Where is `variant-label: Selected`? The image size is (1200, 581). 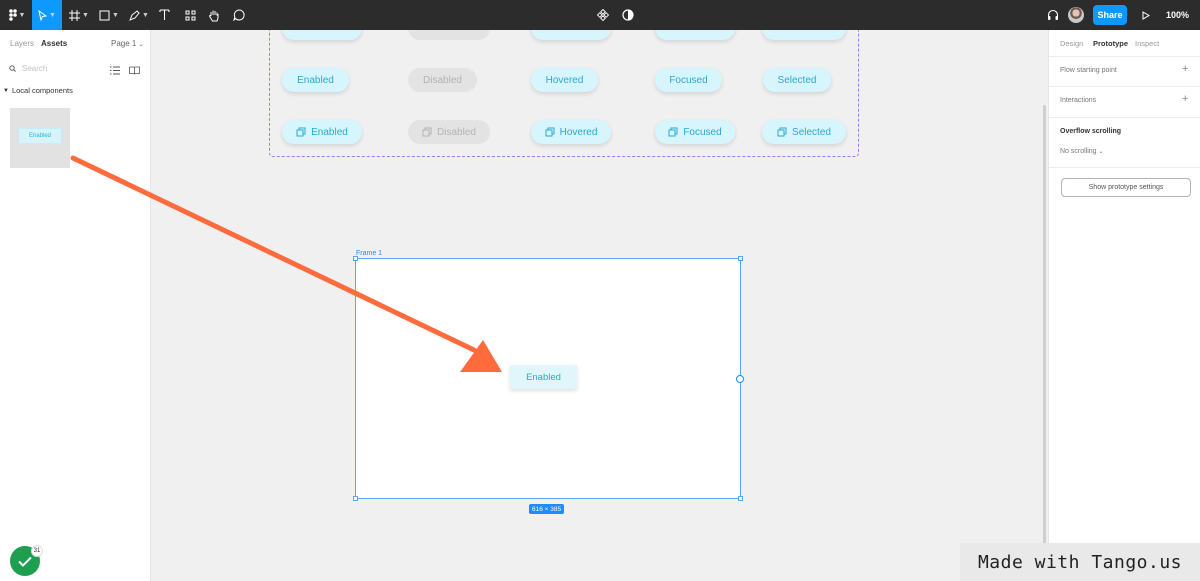
variant-label: Selected is located at coordinates (811, 132).